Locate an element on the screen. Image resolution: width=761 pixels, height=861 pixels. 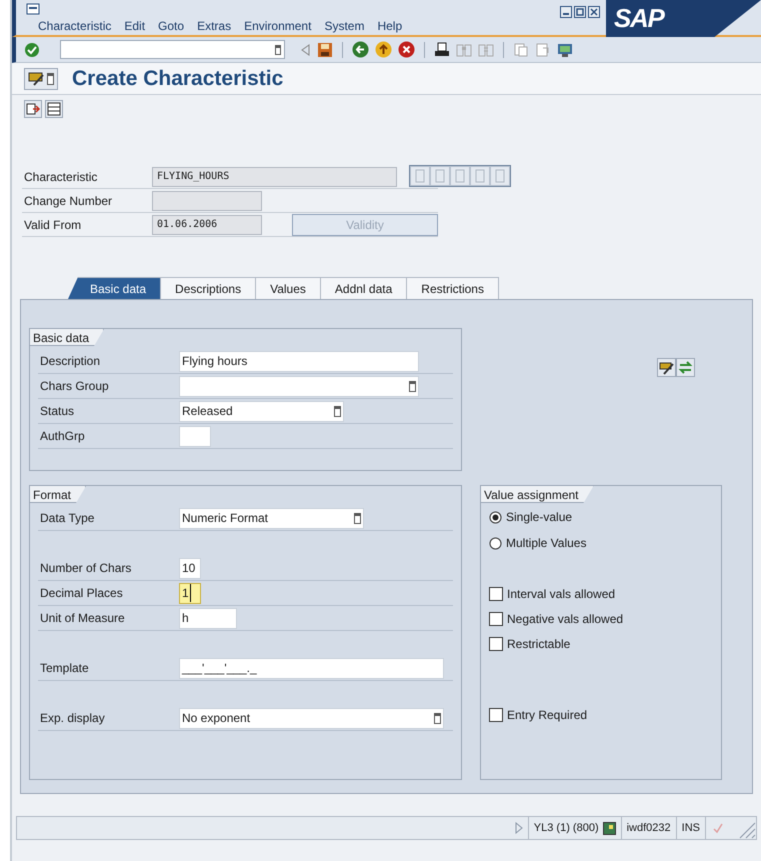
dropdown-field: No exponent is located at coordinates (311, 718).